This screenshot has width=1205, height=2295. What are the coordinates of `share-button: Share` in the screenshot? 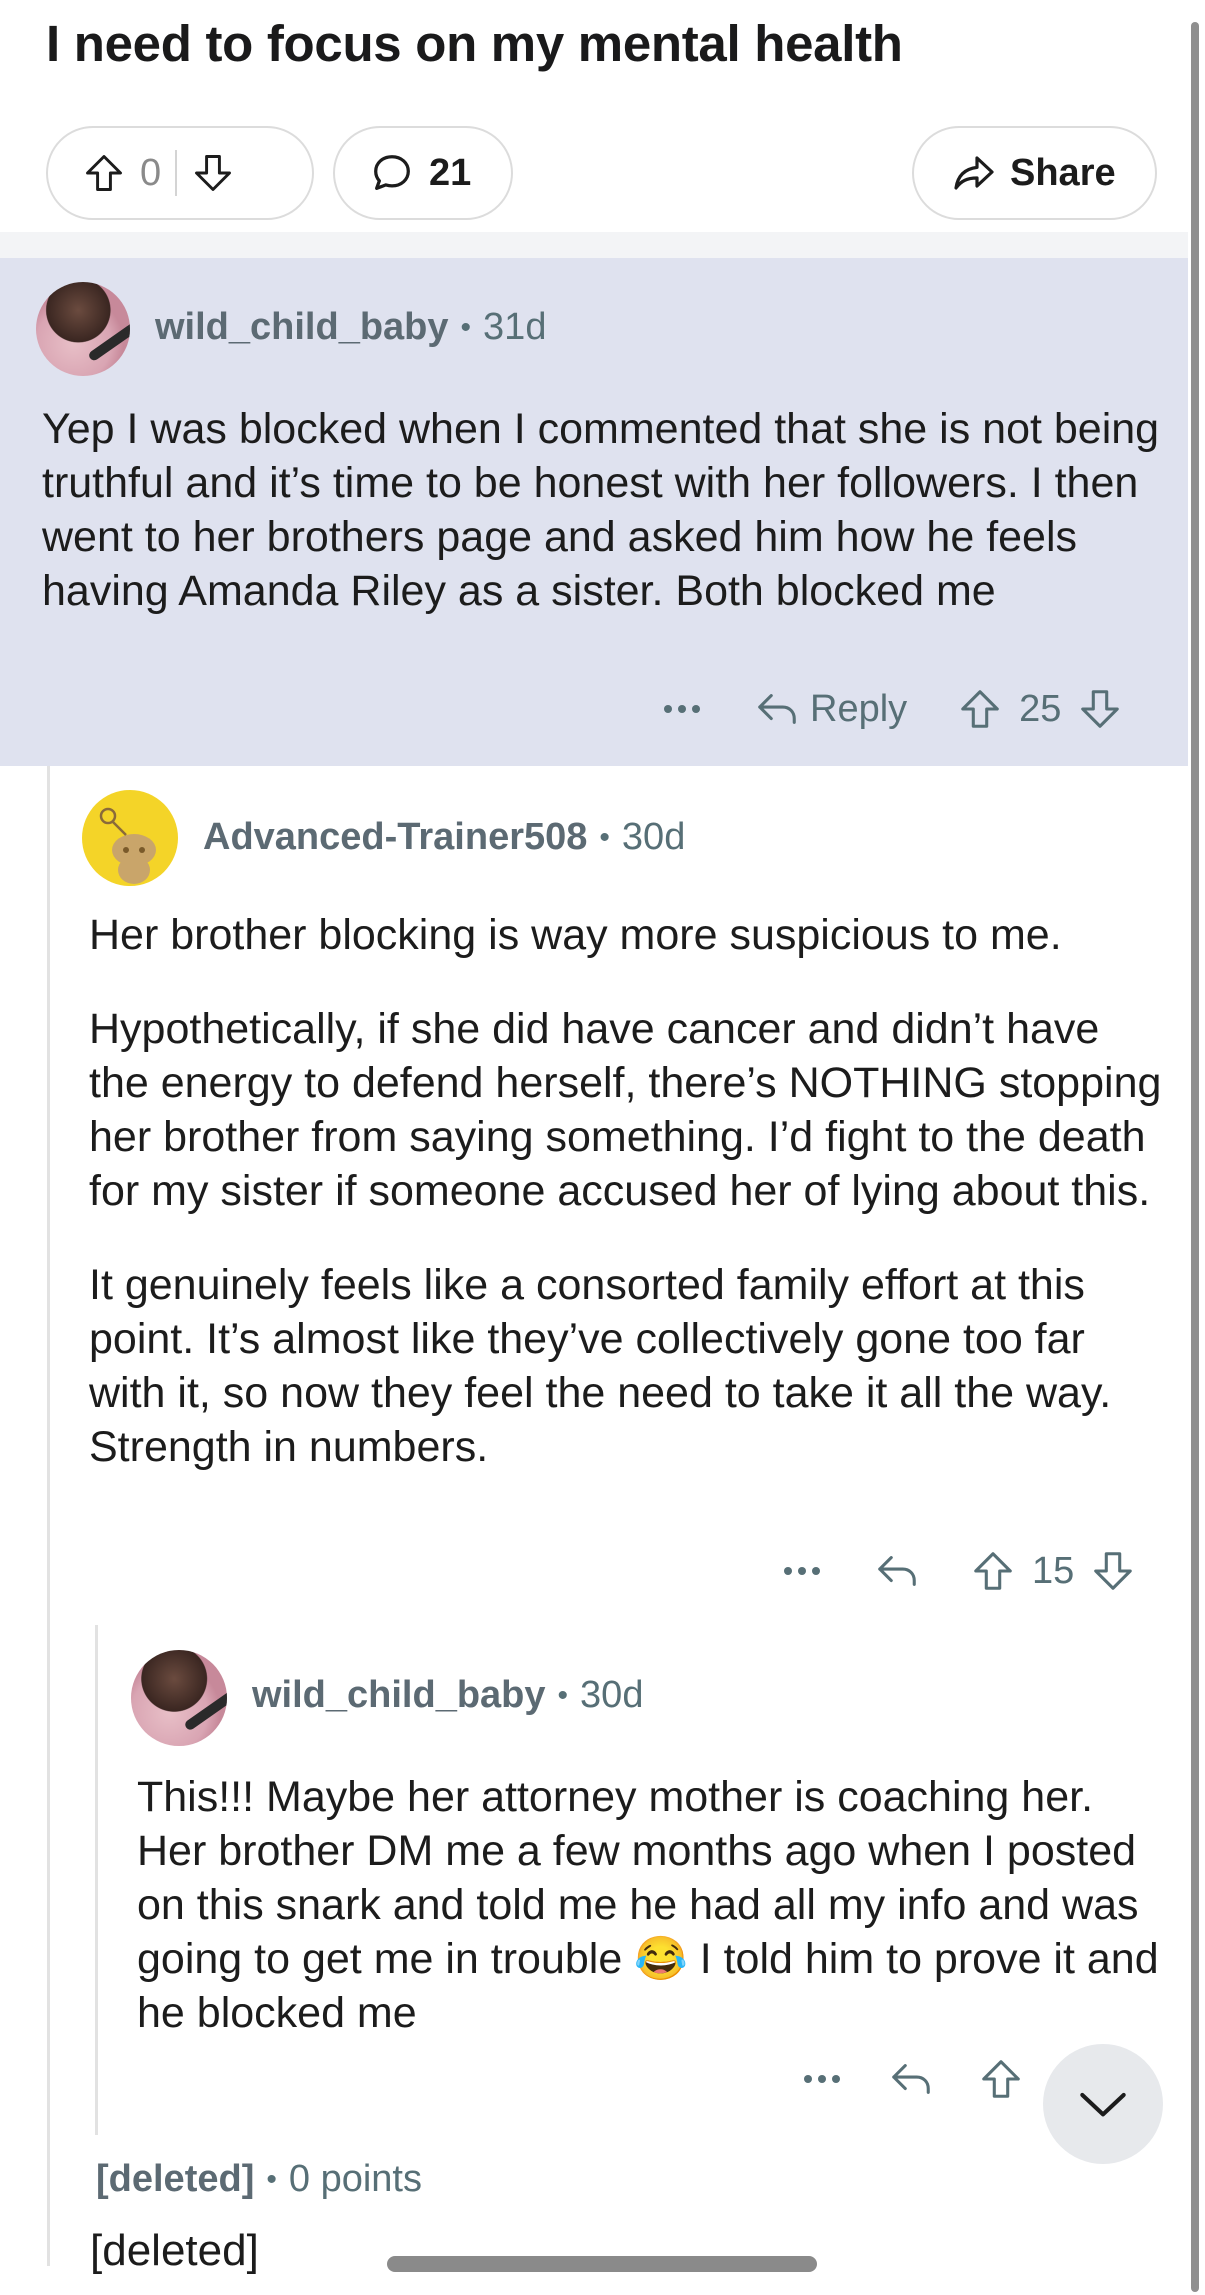 It's located at (1034, 173).